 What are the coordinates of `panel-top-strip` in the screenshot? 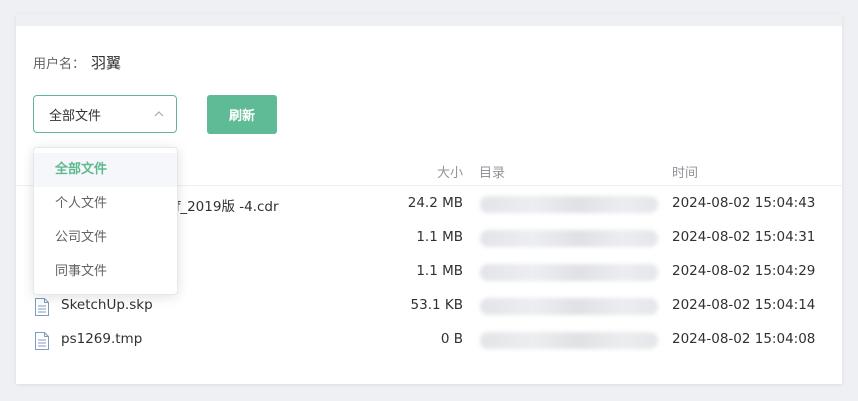 It's located at (429, 20).